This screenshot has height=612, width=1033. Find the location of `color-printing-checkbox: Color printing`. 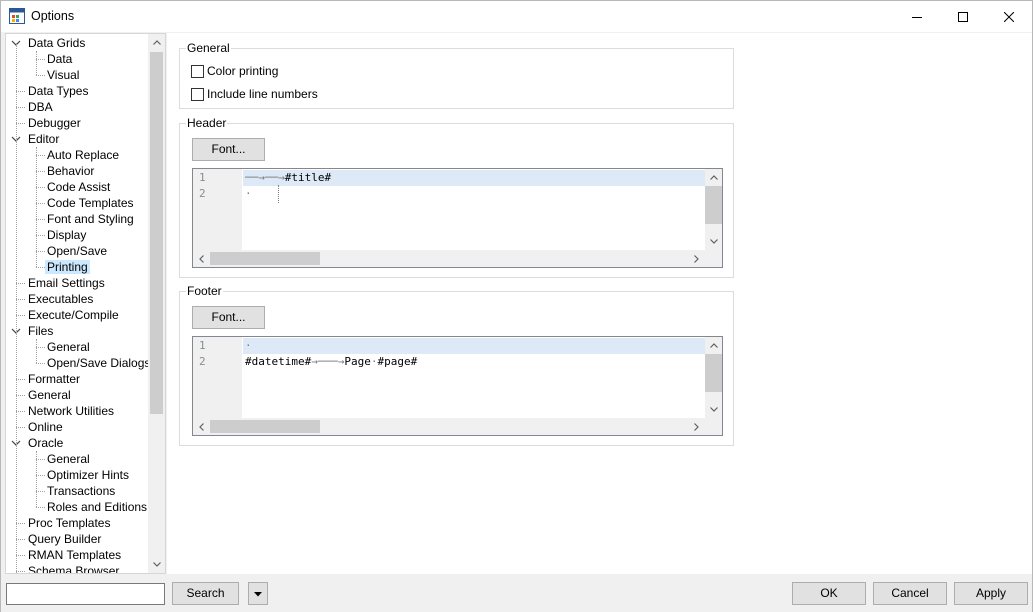

color-printing-checkbox: Color printing is located at coordinates (234, 71).